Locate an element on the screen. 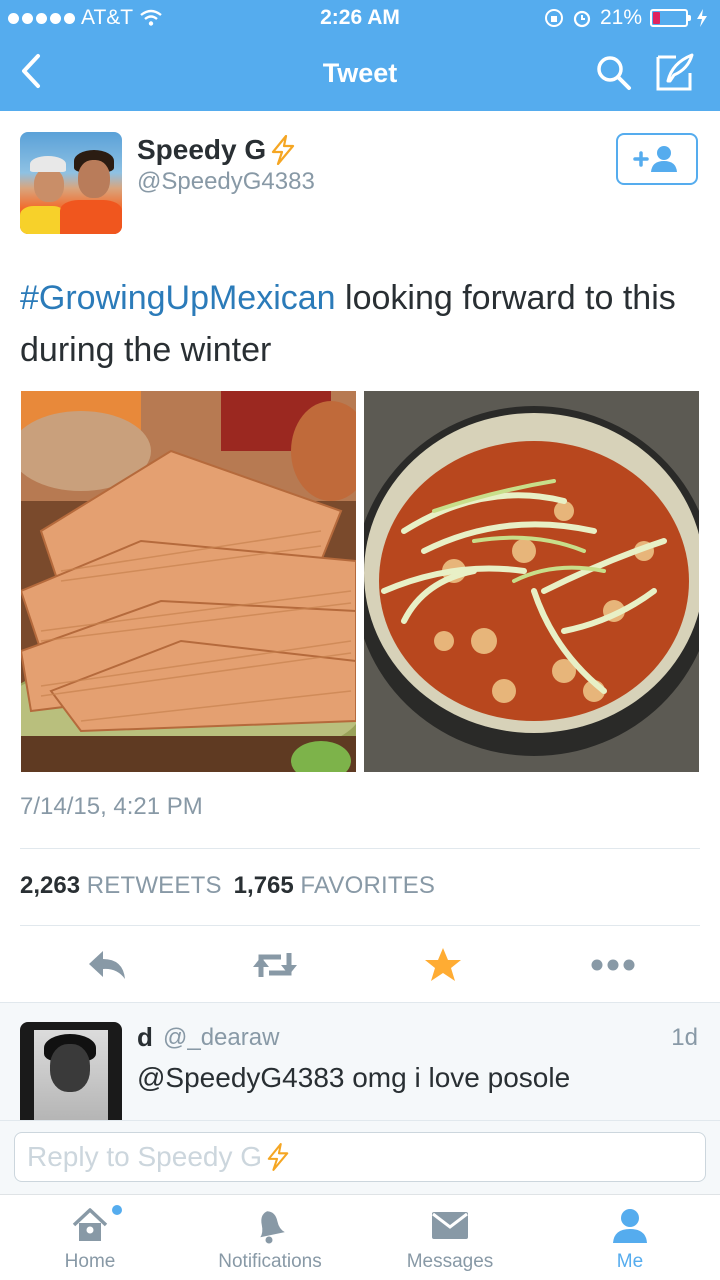  author-name-row: Speedy G is located at coordinates (216, 150).